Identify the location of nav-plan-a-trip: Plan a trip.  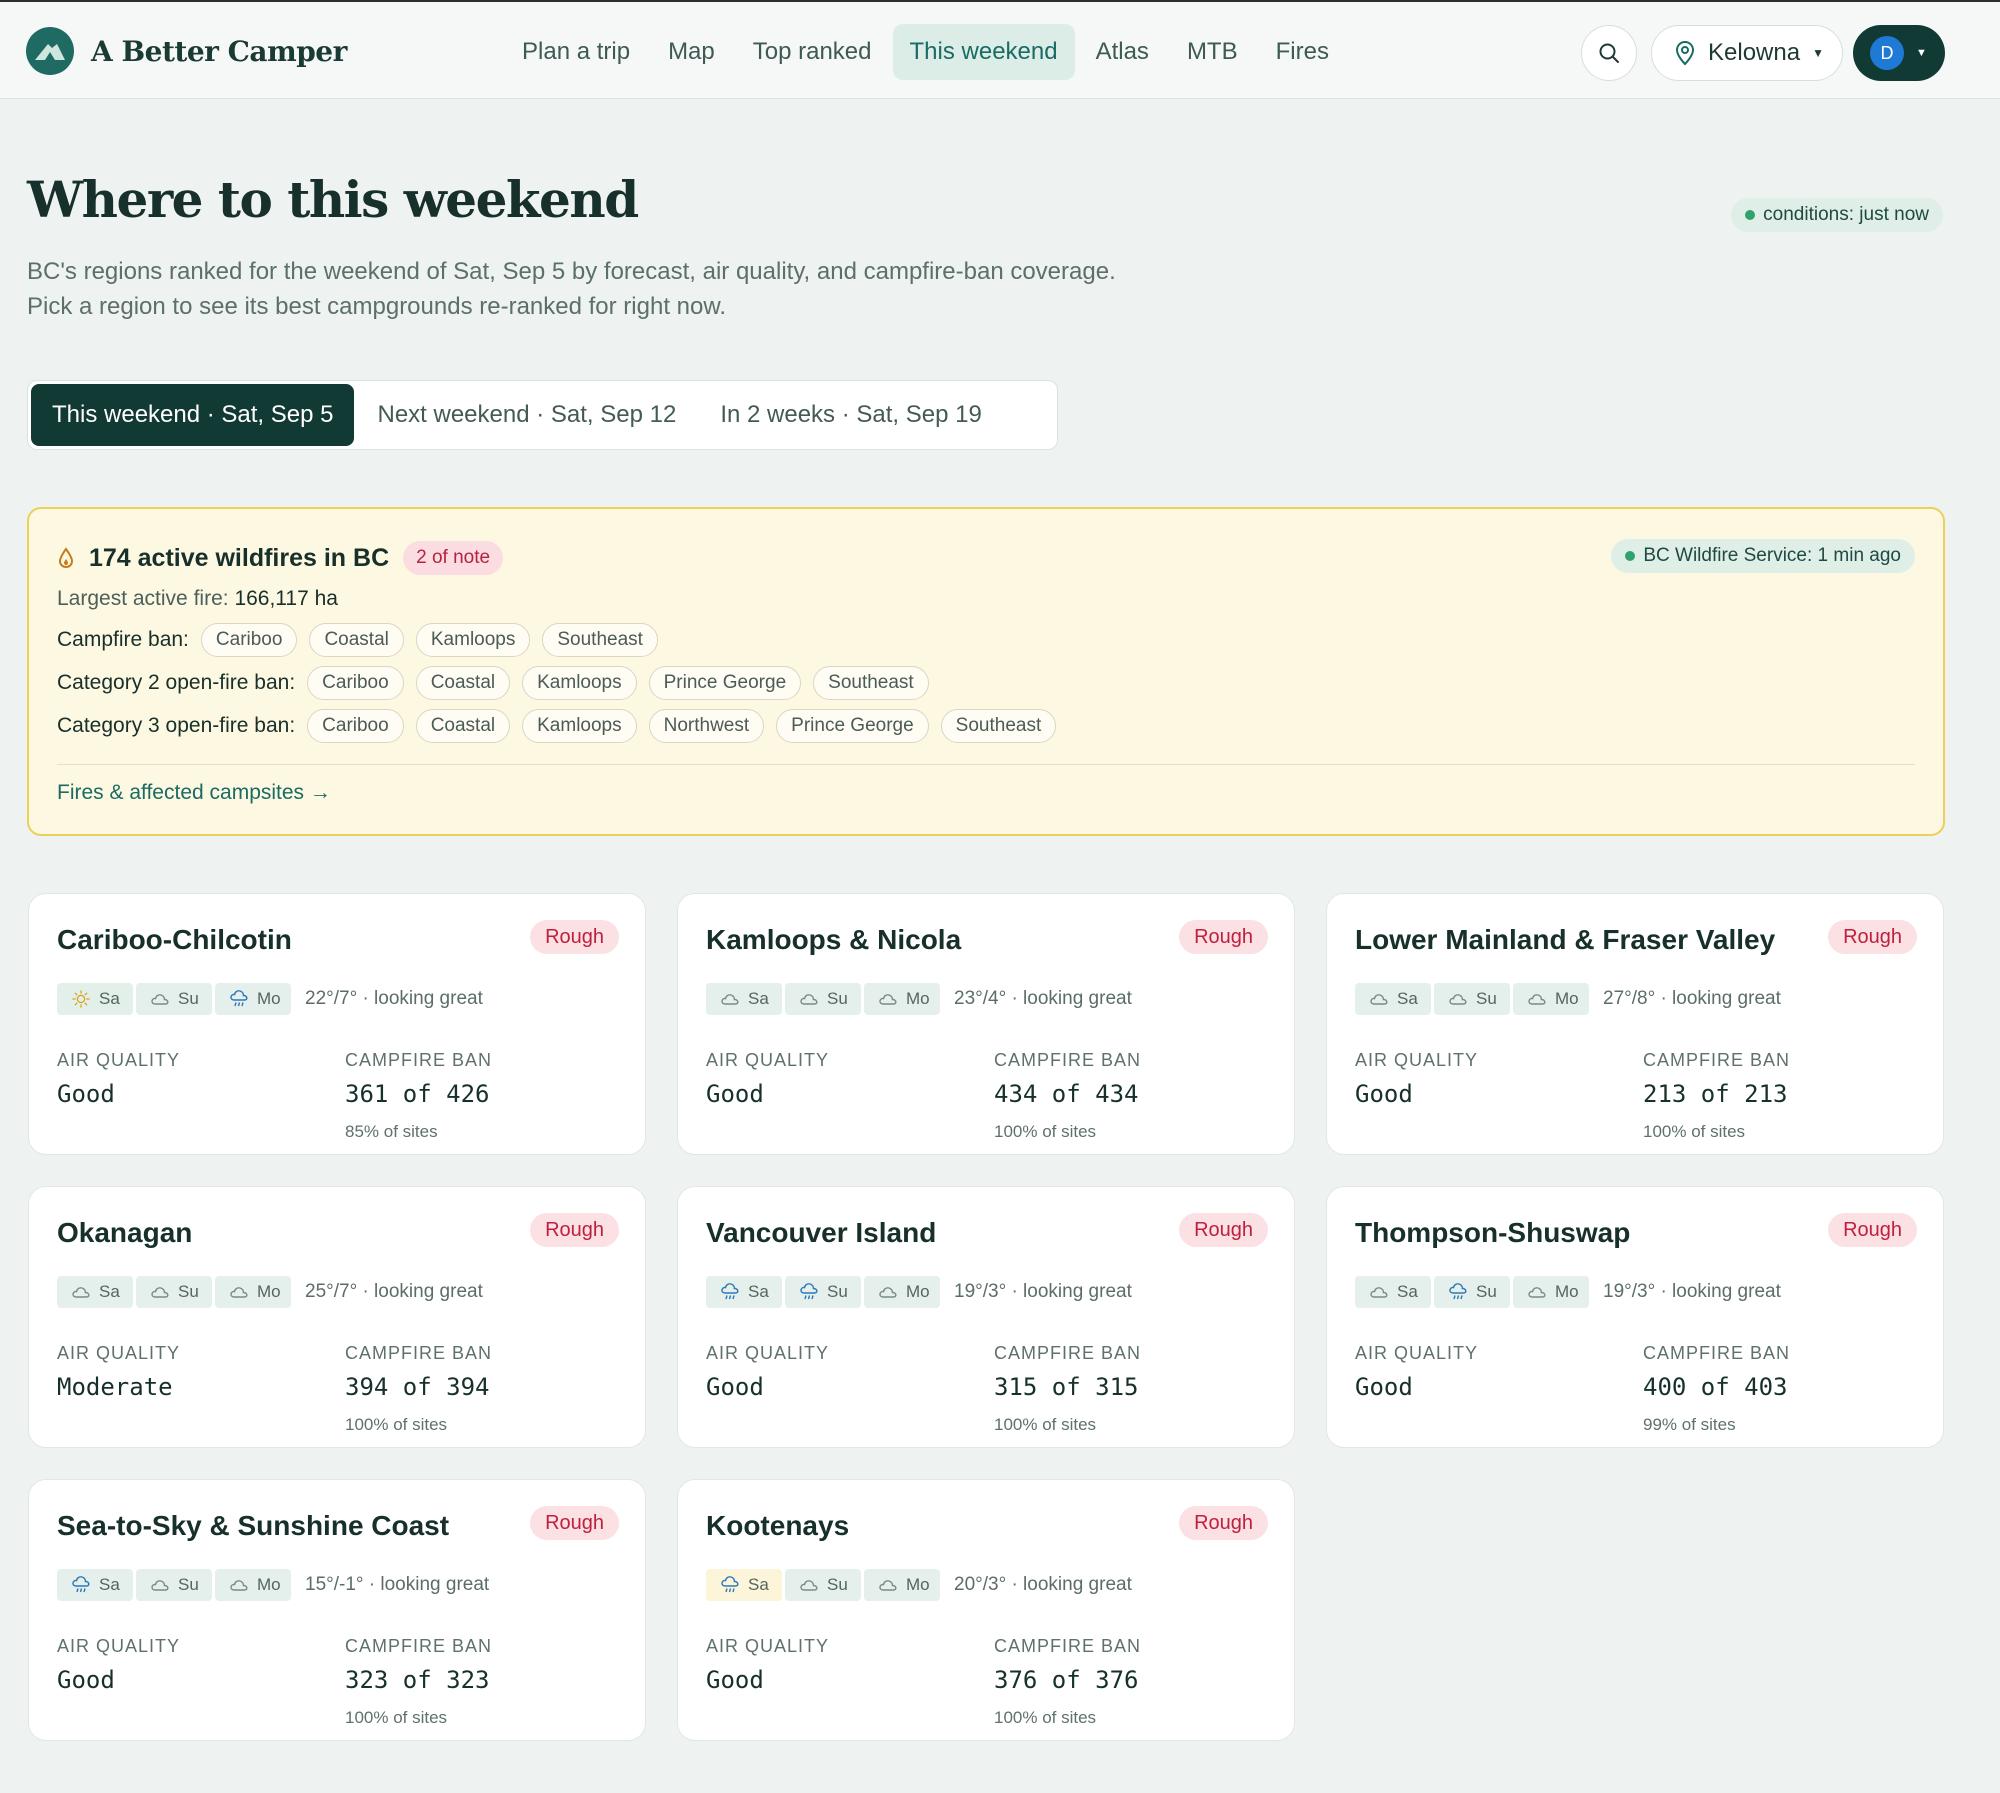
(576, 52).